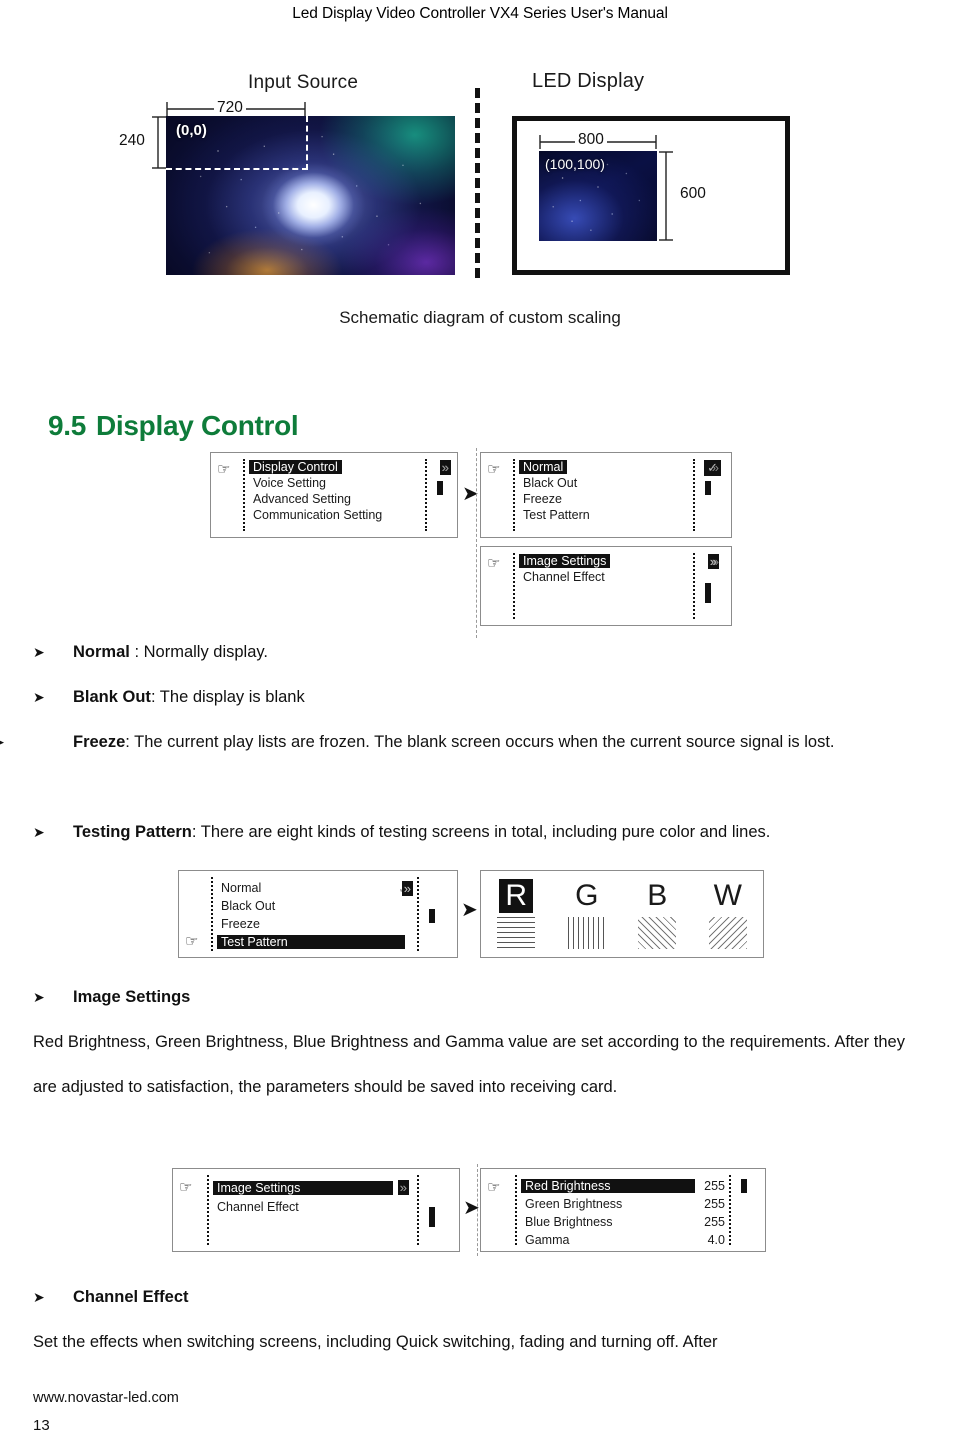 The image size is (960, 1444). Describe the element at coordinates (41, 1425) in the screenshot. I see `footer-page-number: 13` at that location.